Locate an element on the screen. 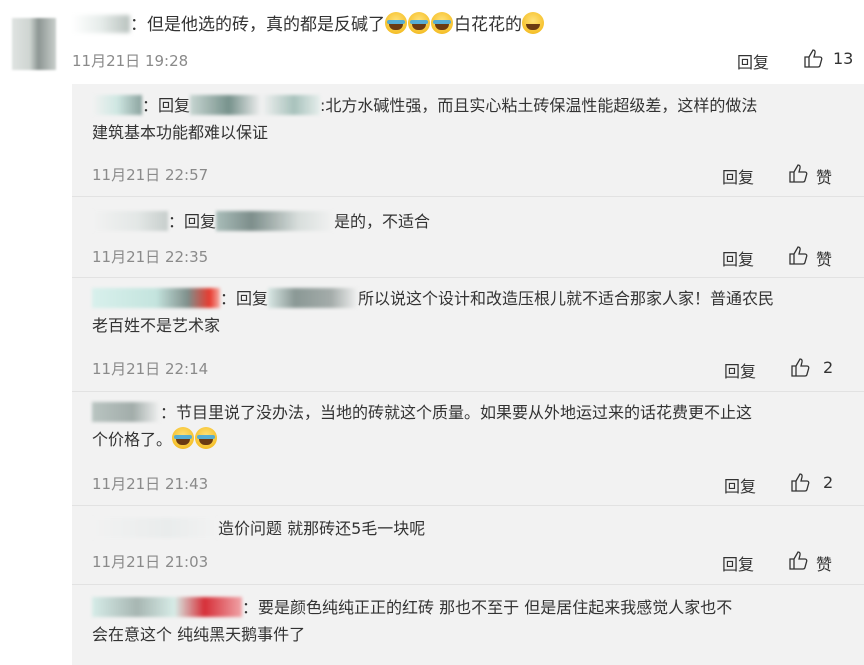  reply-time: 11月21日 21:43 is located at coordinates (150, 484).